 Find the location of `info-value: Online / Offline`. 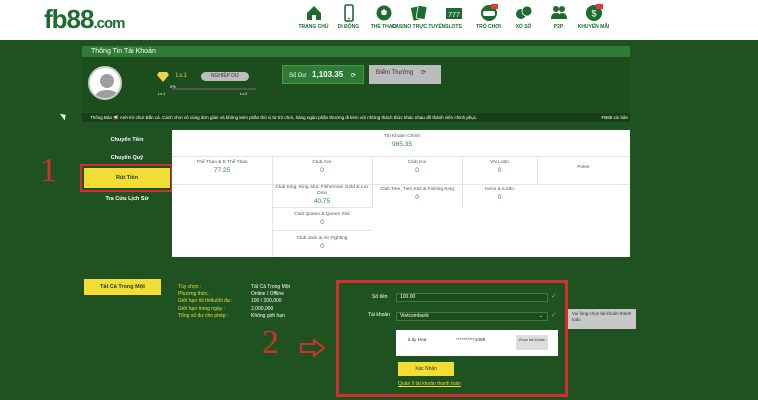

info-value: Online / Offline is located at coordinates (267, 294).